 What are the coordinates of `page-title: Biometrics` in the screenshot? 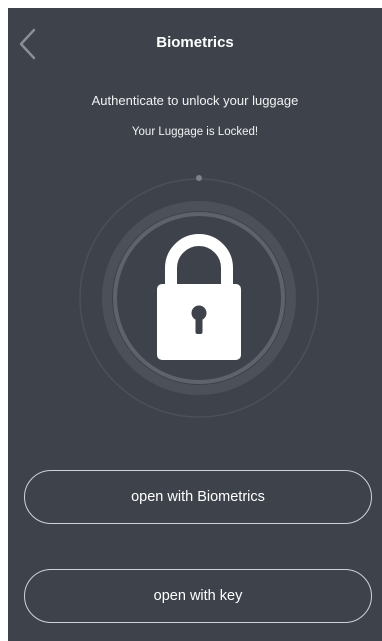 It's located at (195, 42).